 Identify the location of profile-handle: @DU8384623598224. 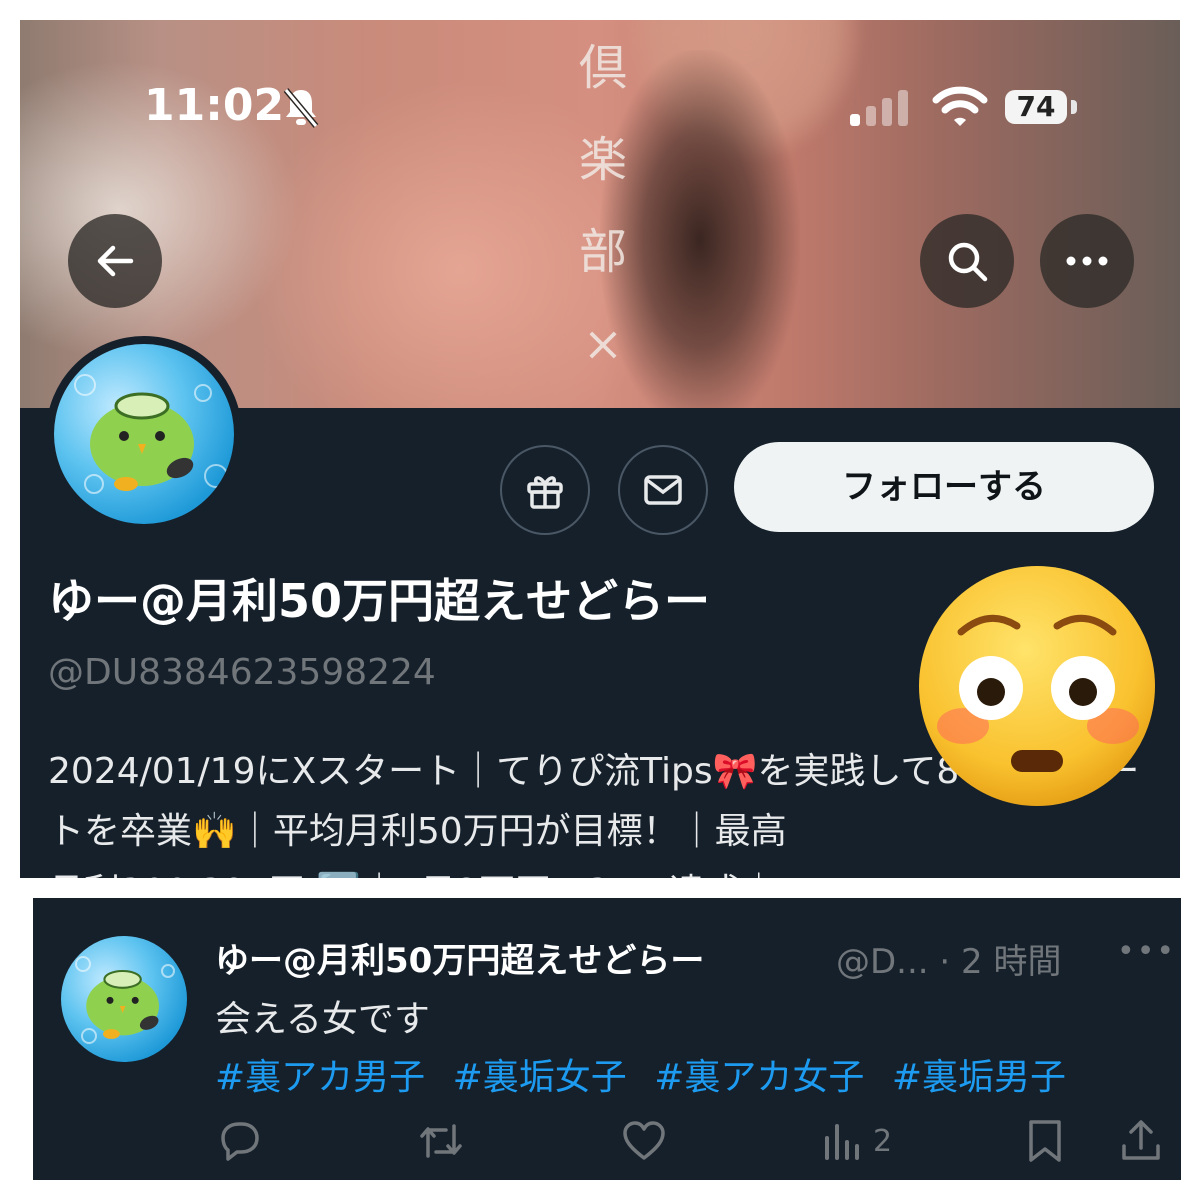
(242, 672).